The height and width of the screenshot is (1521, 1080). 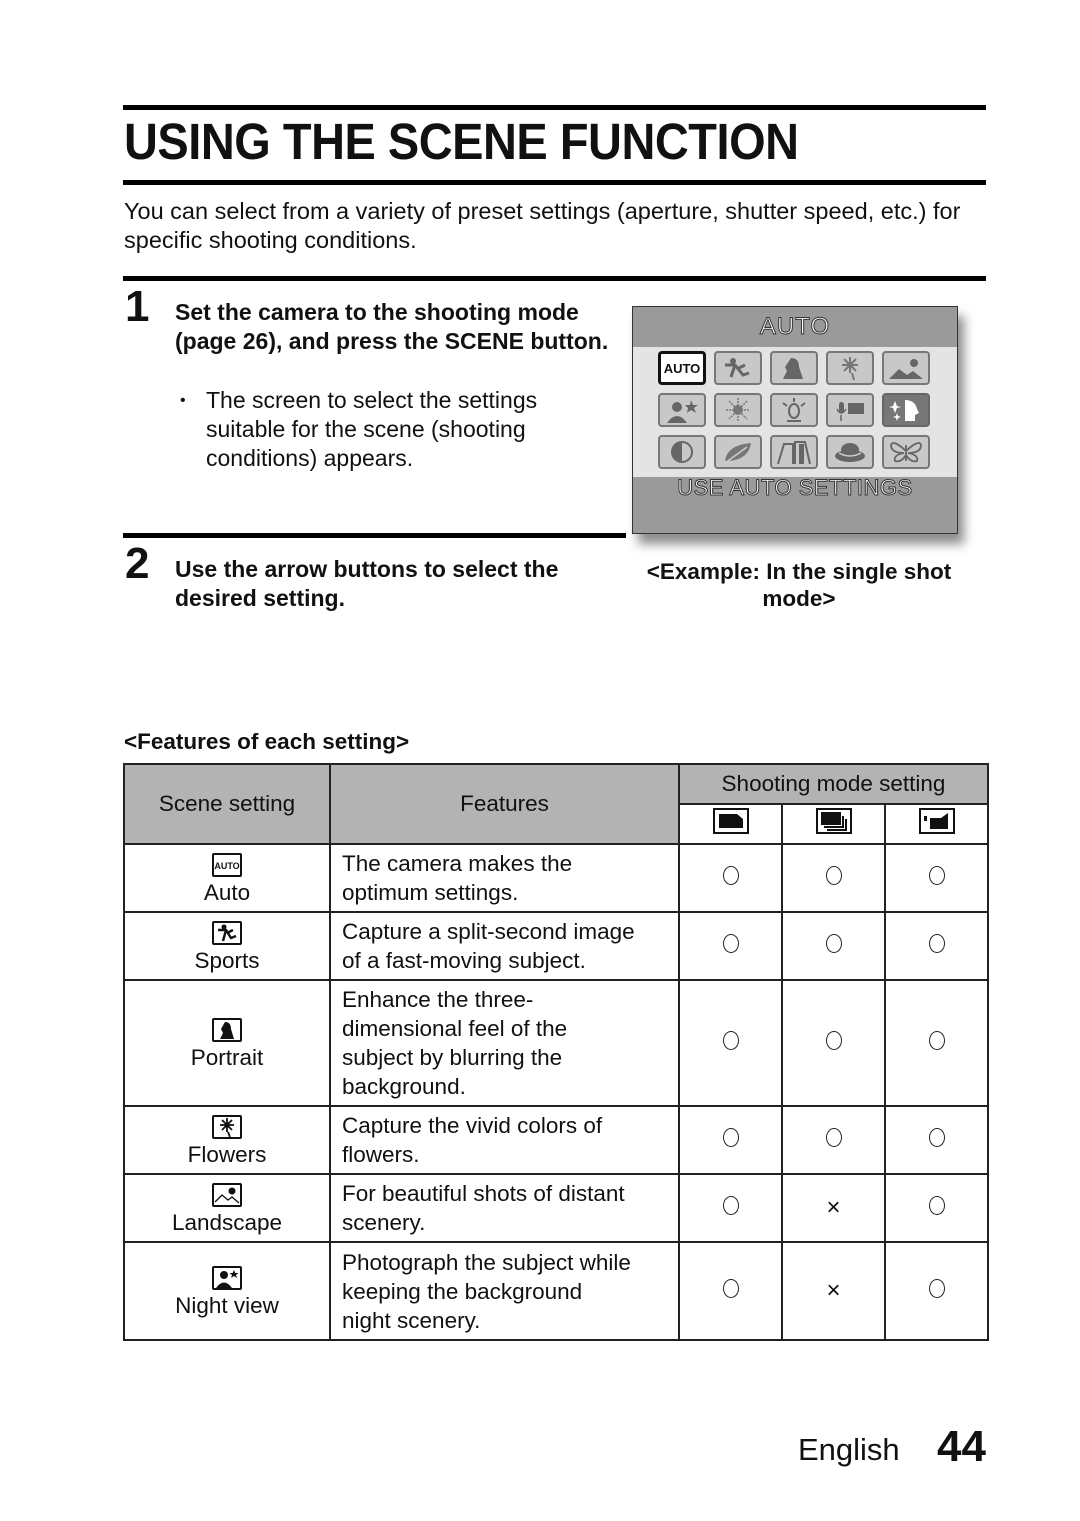 What do you see at coordinates (682, 410) in the screenshot?
I see `night-view-icon` at bounding box center [682, 410].